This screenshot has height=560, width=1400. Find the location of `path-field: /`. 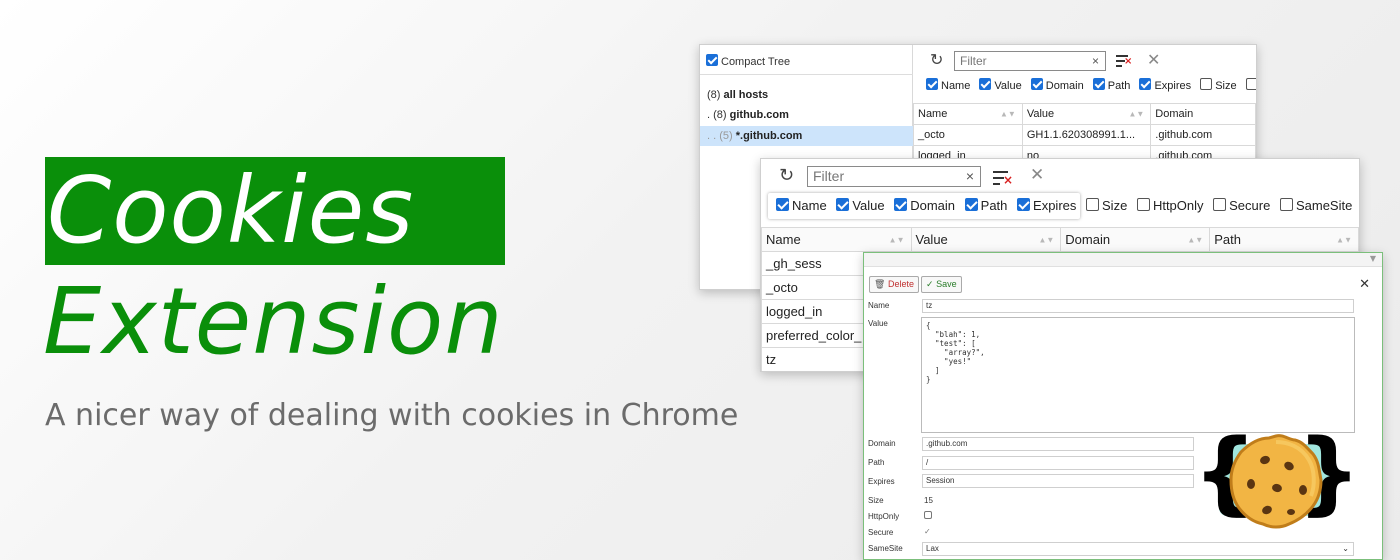

path-field: / is located at coordinates (1058, 463).